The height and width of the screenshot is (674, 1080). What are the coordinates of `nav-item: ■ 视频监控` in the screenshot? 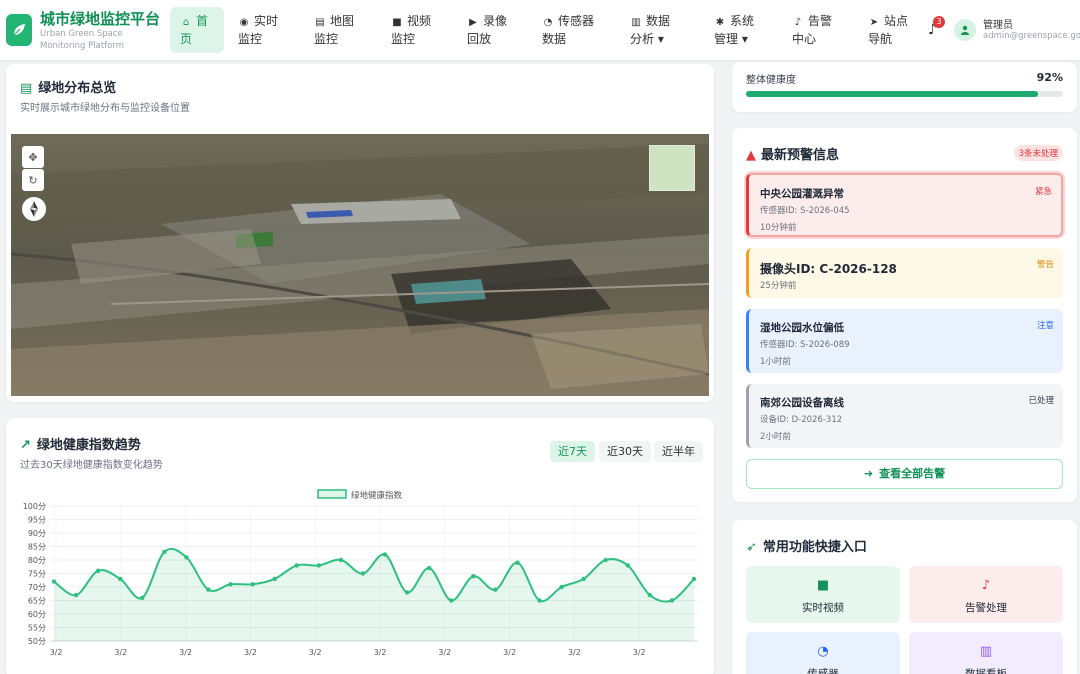 It's located at (413, 30).